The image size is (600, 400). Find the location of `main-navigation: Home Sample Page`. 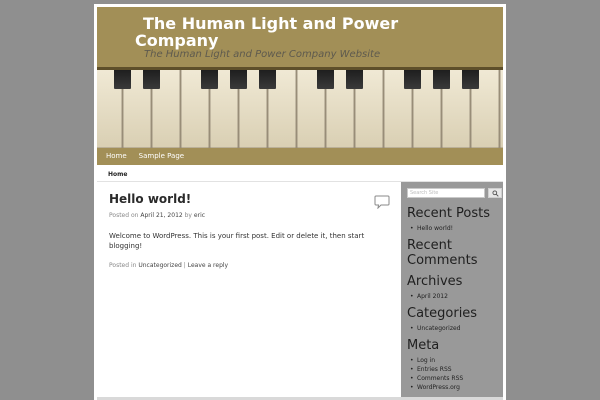

main-navigation: Home Sample Page is located at coordinates (300, 156).